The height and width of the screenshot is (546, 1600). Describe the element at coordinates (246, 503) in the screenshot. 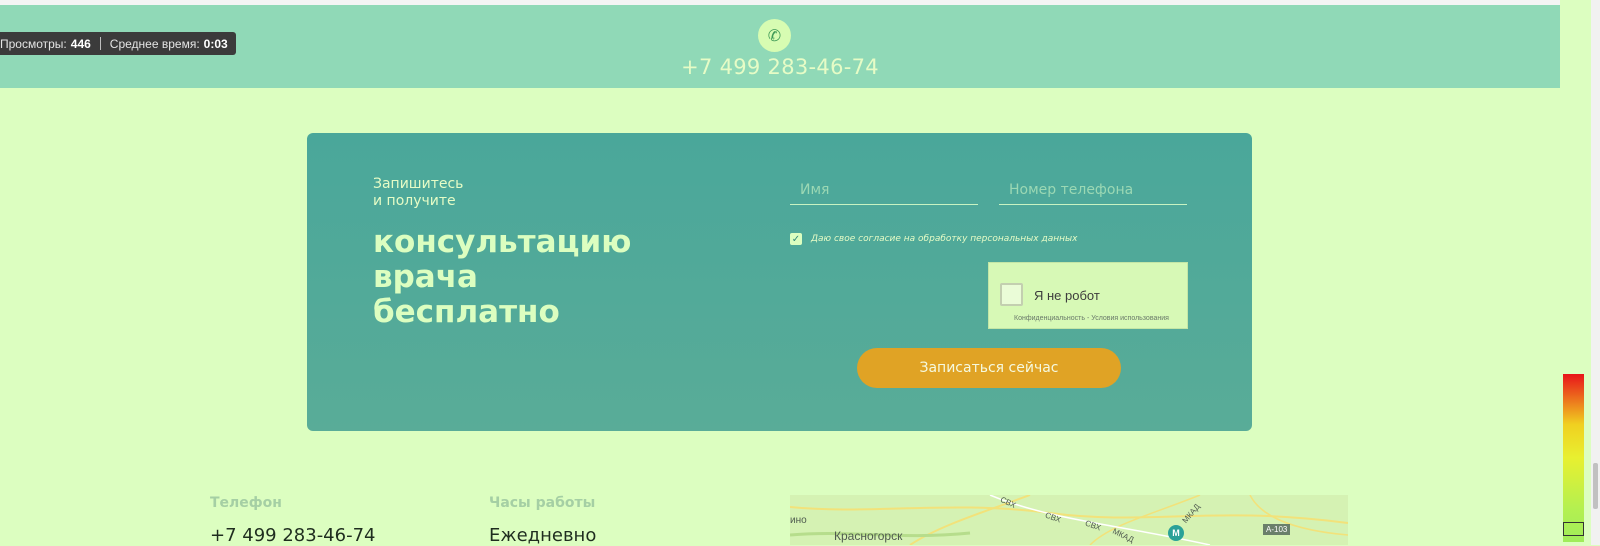

I see `contact-phone-label: Телефон` at that location.